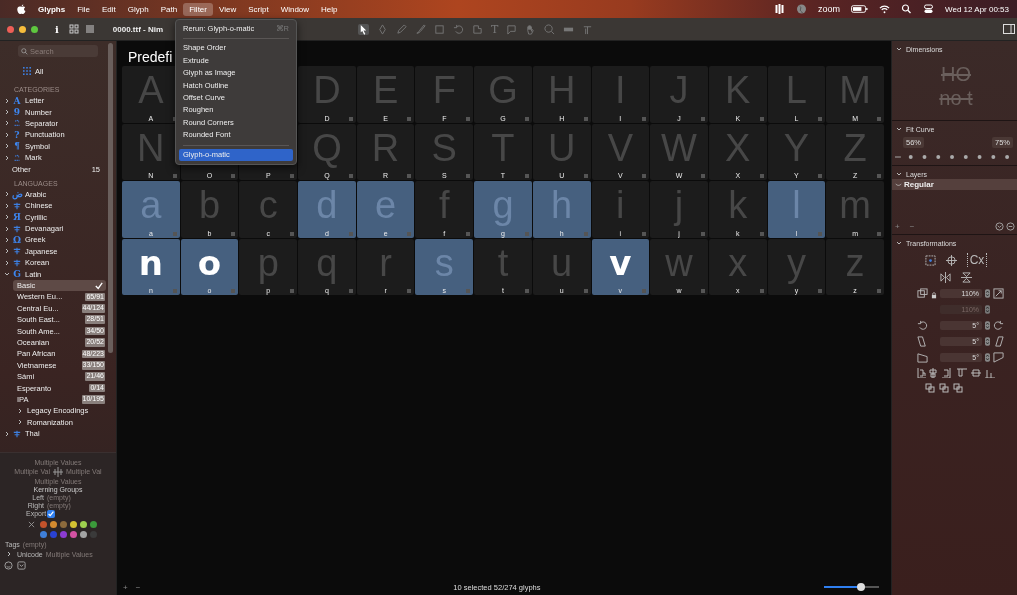 The image size is (1017, 595). What do you see at coordinates (860, 9) in the screenshot?
I see `battery-icon` at bounding box center [860, 9].